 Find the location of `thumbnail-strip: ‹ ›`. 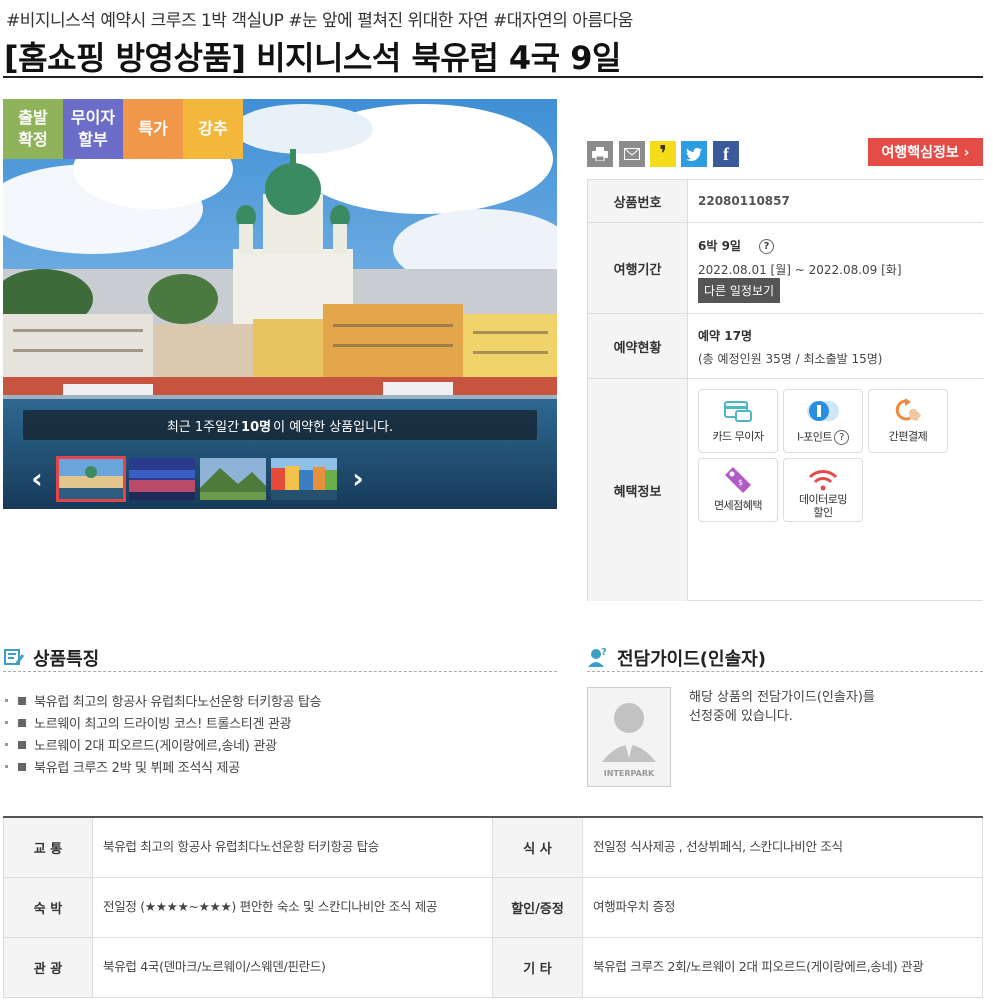

thumbnail-strip: ‹ › is located at coordinates (280, 482).